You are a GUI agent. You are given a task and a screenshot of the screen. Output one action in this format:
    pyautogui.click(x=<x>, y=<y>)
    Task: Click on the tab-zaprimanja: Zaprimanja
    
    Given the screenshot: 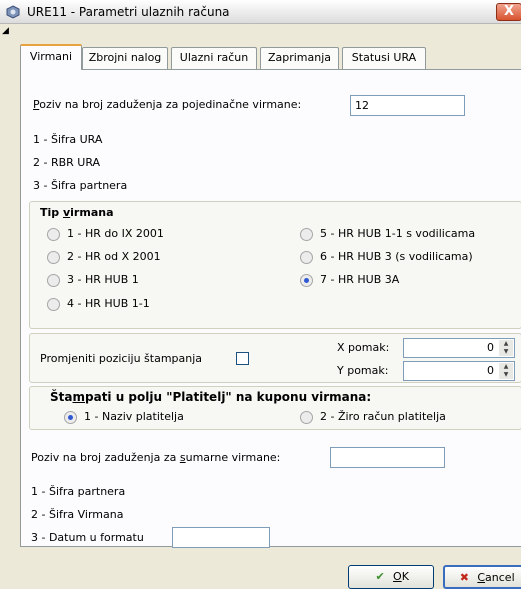 What is the action you would take?
    pyautogui.click(x=299, y=58)
    